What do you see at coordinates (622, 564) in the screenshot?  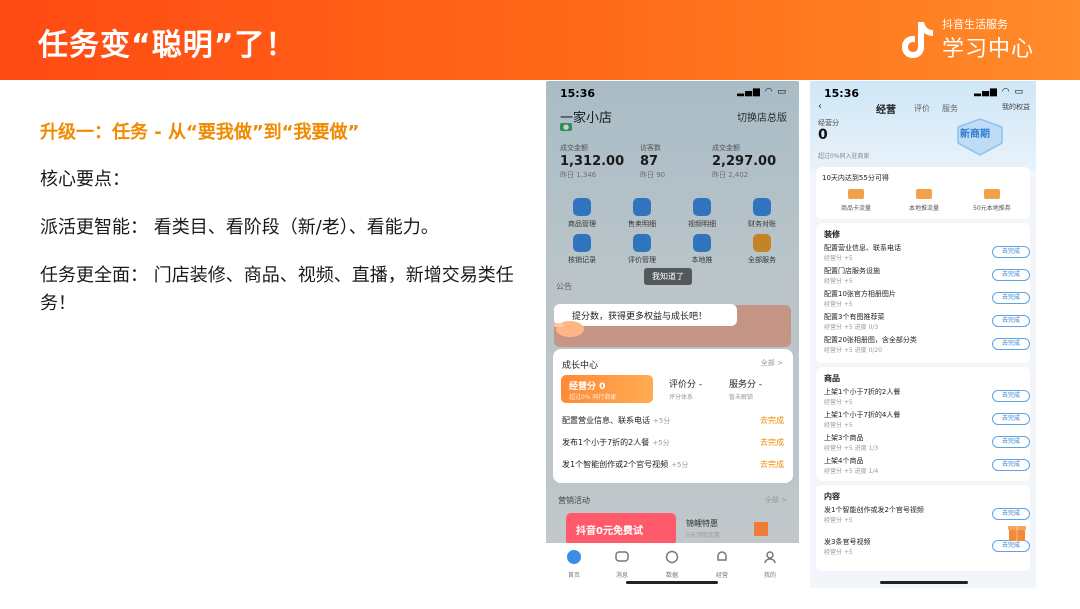 I see `tab-messages: 消息` at bounding box center [622, 564].